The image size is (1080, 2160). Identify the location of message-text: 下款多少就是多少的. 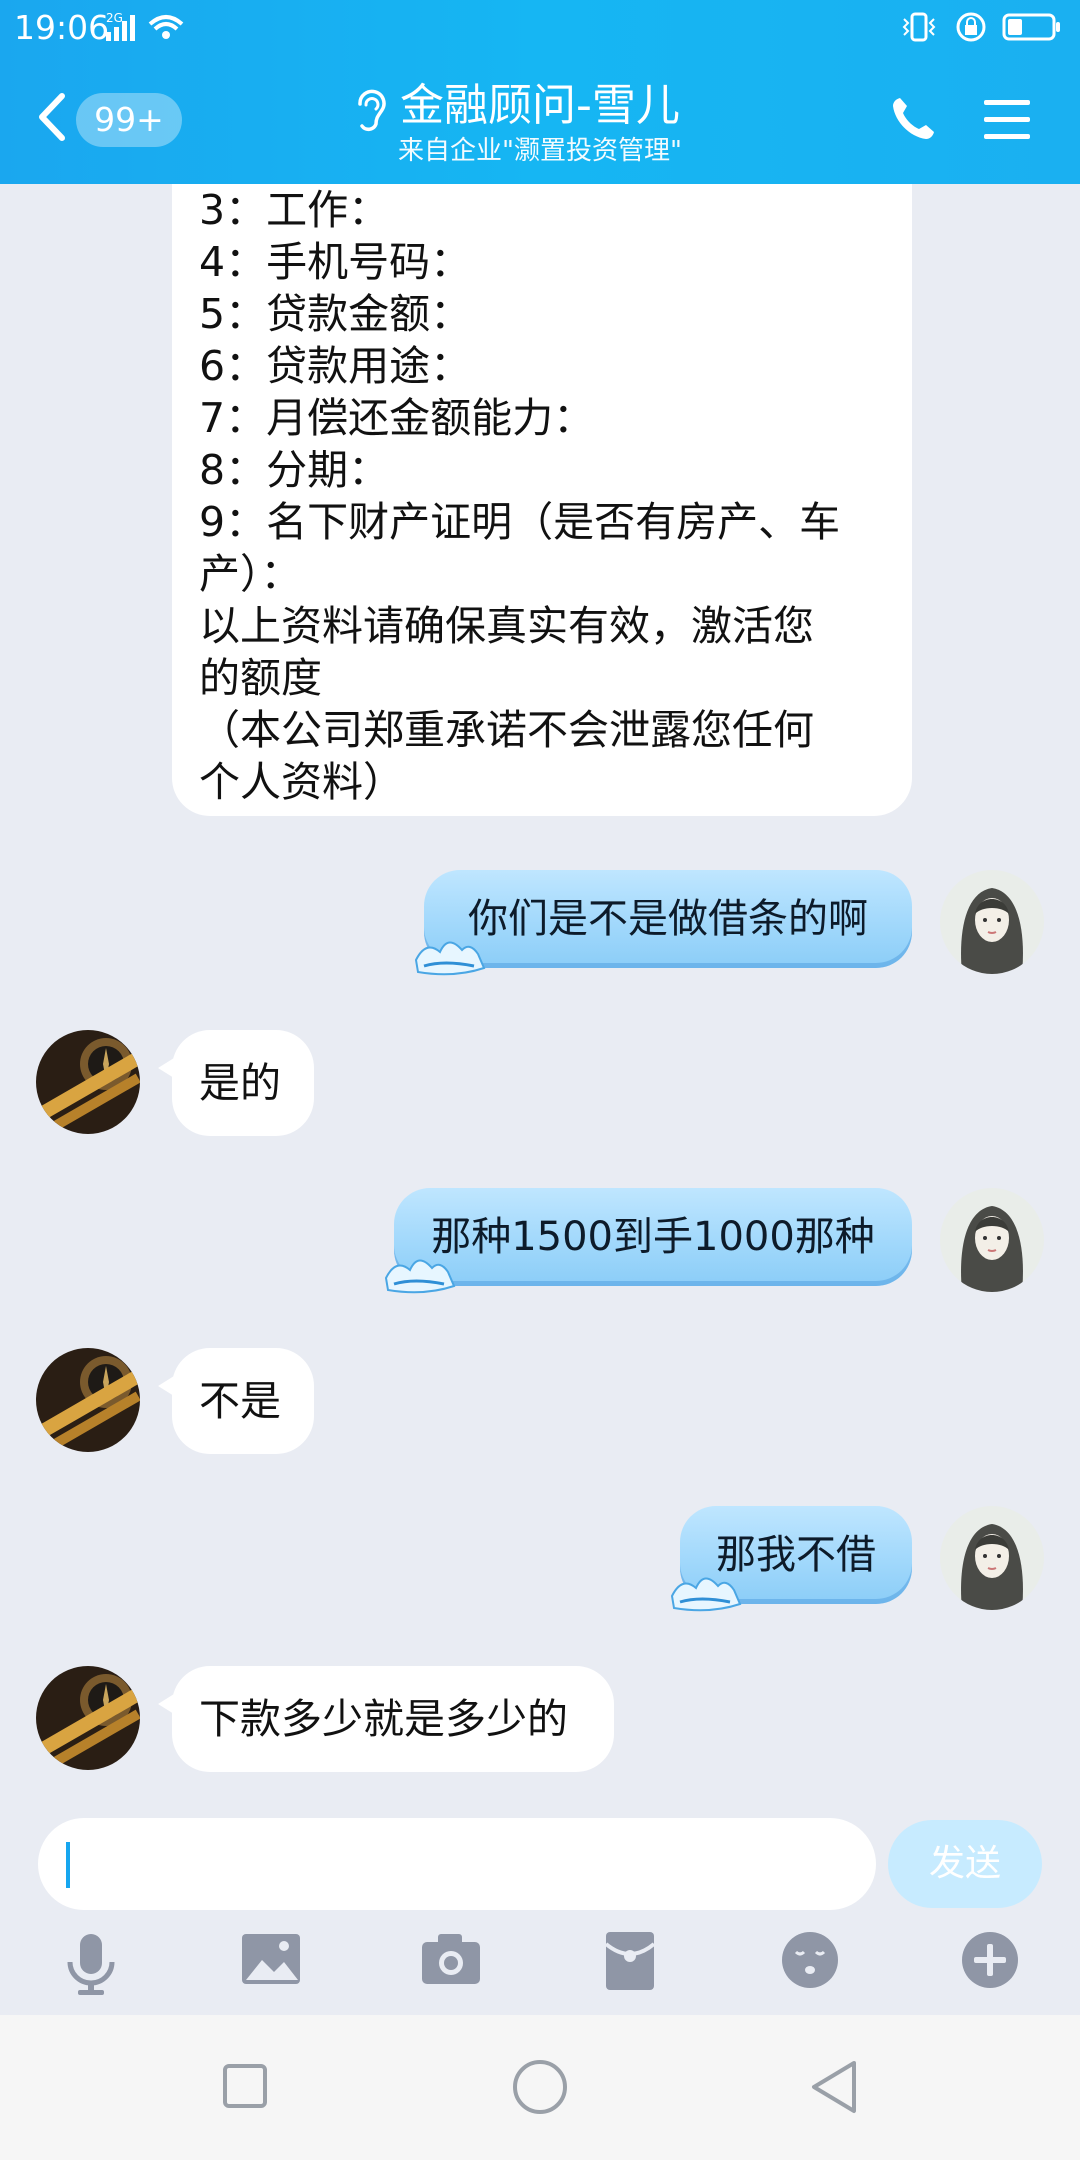
(383, 1719).